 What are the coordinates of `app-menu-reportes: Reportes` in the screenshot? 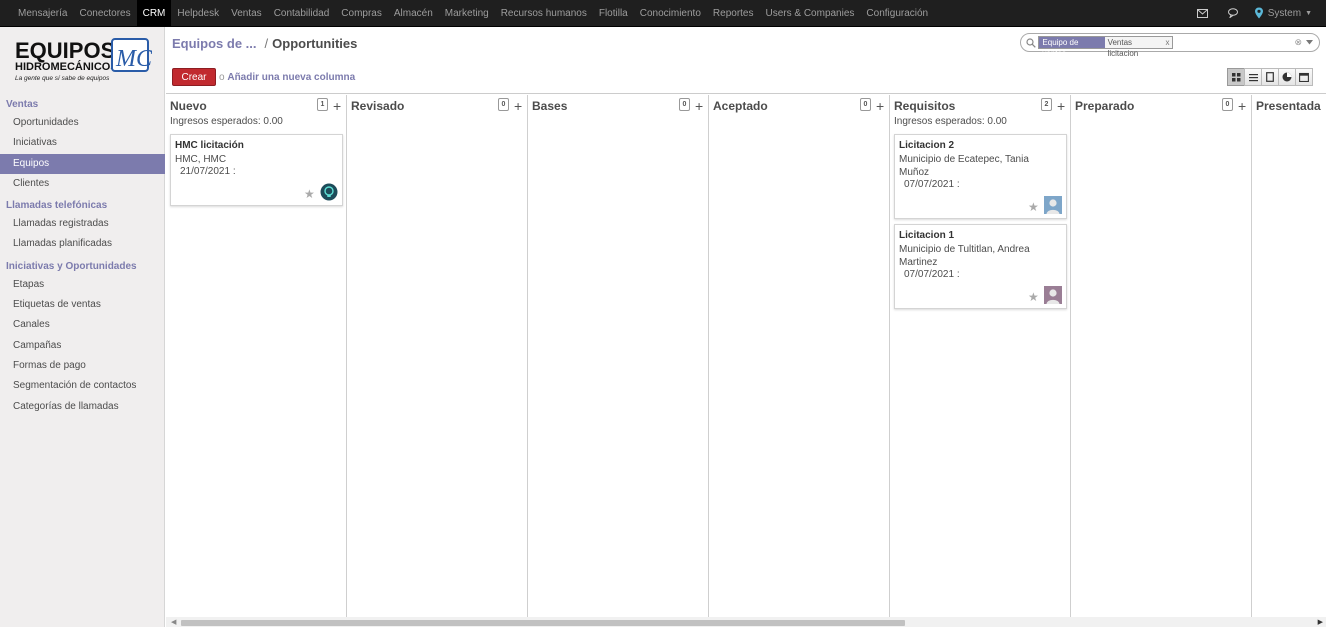 It's located at (733, 13).